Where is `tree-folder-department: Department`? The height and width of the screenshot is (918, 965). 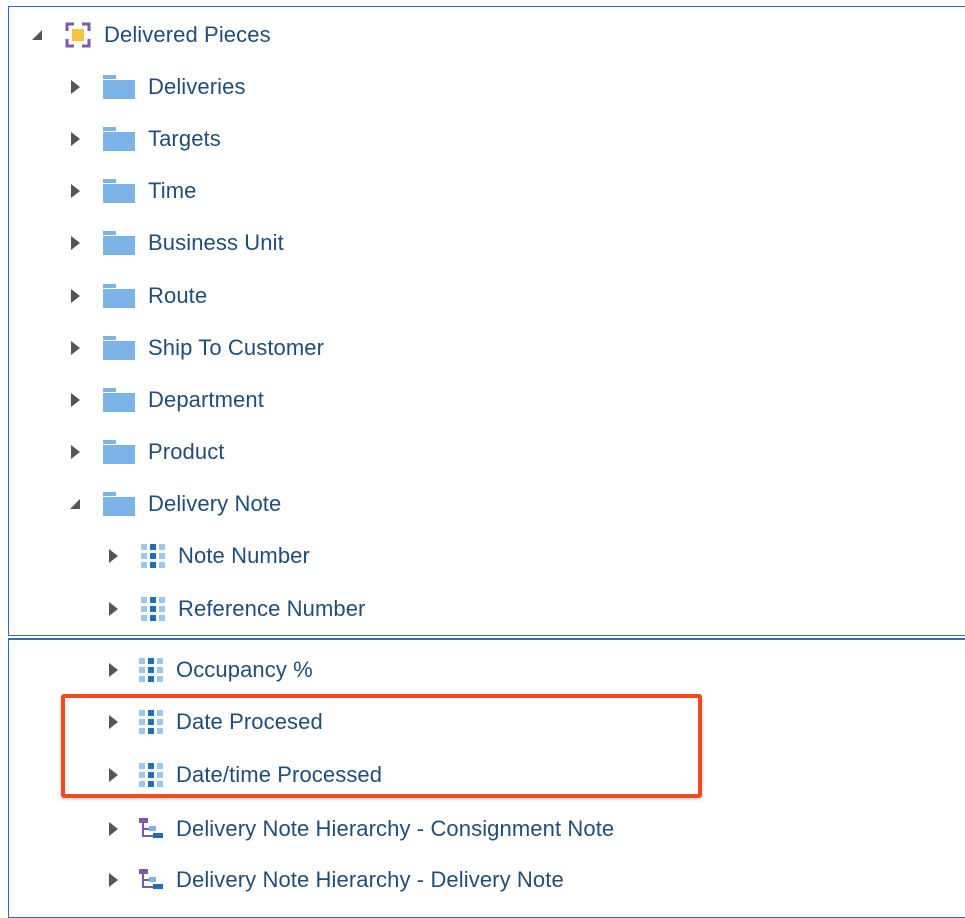
tree-folder-department: Department is located at coordinates (165, 400).